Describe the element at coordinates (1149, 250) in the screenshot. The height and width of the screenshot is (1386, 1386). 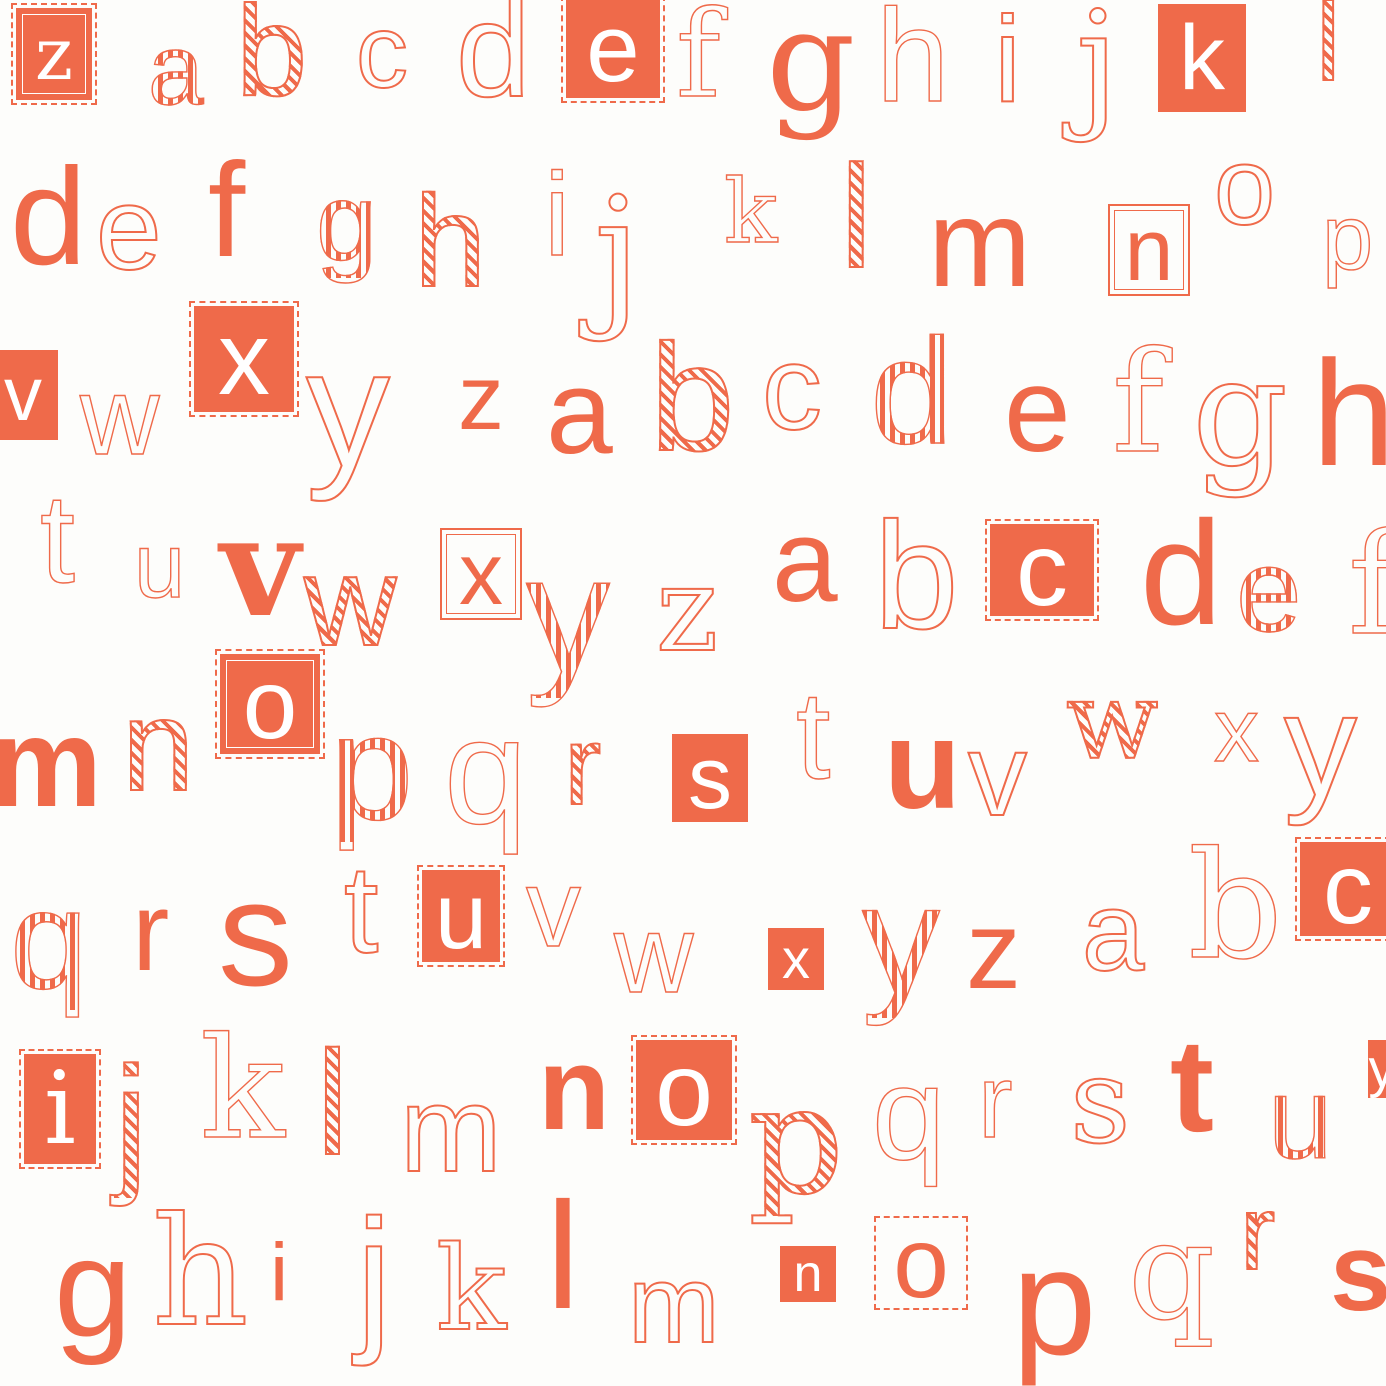
I see `letter-frame-n: n` at that location.